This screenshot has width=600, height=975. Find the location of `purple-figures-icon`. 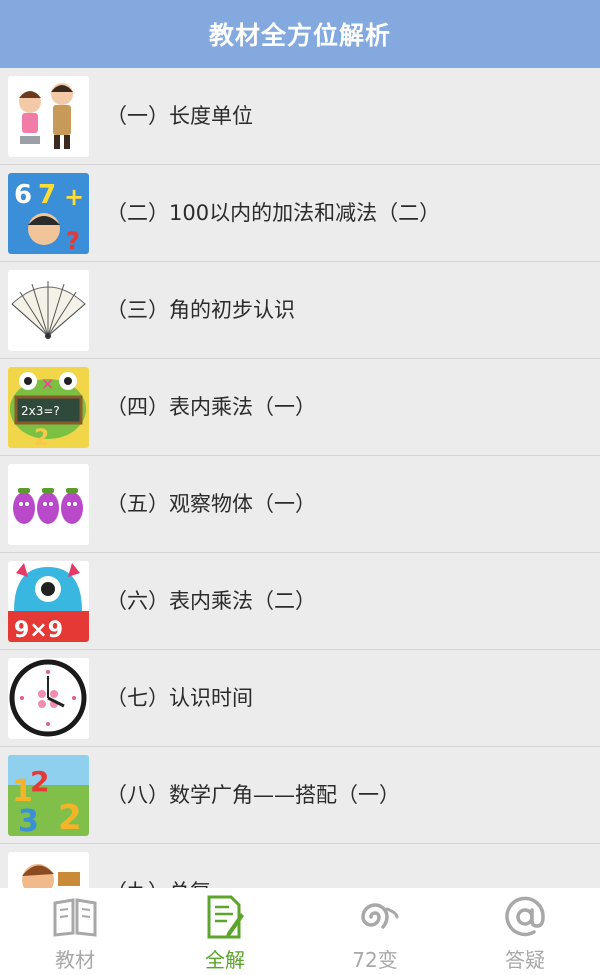

purple-figures-icon is located at coordinates (48, 504).